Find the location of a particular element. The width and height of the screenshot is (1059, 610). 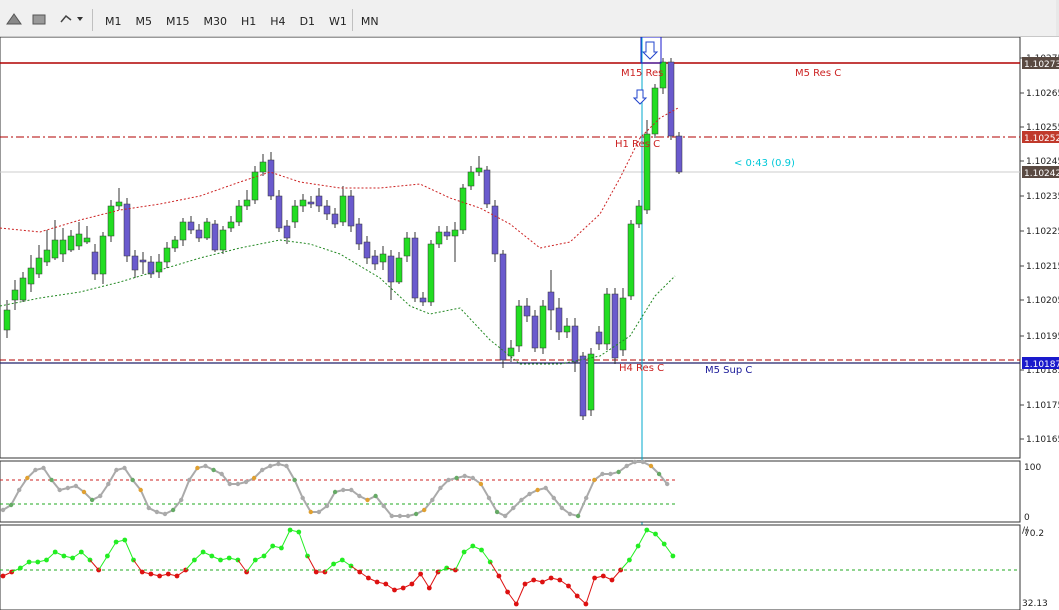

price-tick-label: 1.10265 is located at coordinates (1042, 94).